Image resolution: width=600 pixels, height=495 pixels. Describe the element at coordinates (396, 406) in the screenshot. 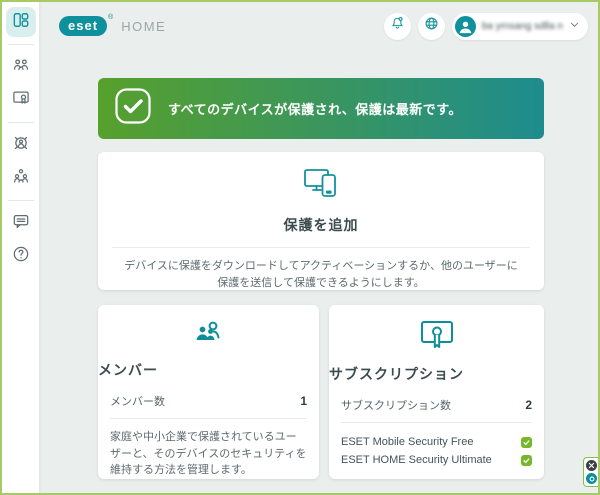

I see `subscriptions-count-label: サブスクリプション数` at that location.